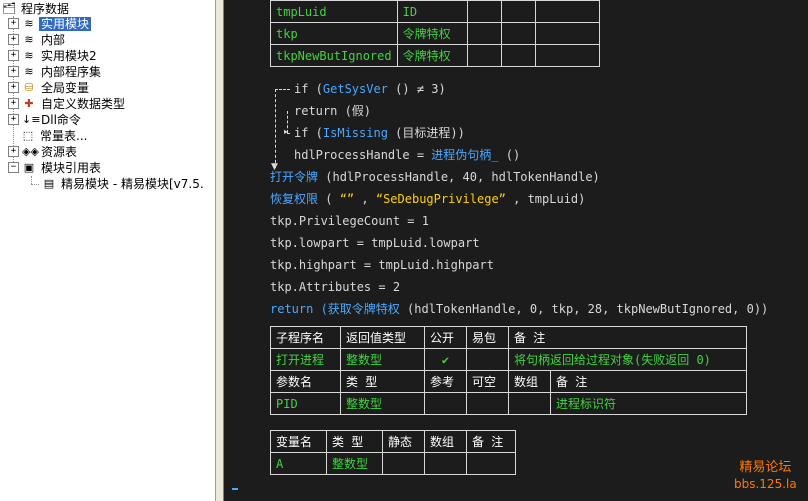 The height and width of the screenshot is (501, 808). Describe the element at coordinates (31, 119) in the screenshot. I see `dll-icon: ↓≡` at that location.